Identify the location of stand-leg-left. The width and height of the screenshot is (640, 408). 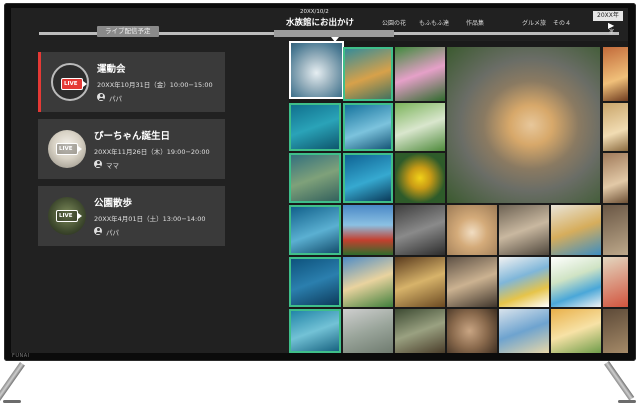
(12, 382).